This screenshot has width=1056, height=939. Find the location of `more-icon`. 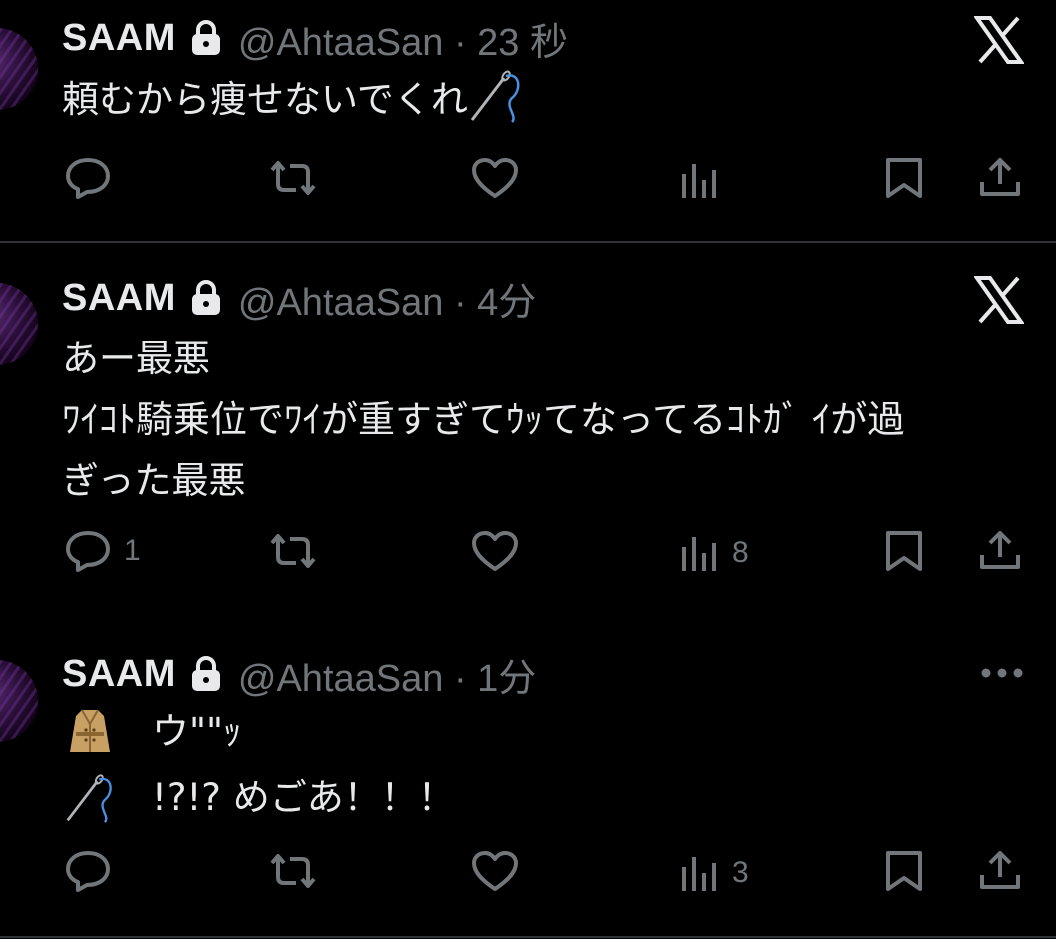

more-icon is located at coordinates (1002, 673).